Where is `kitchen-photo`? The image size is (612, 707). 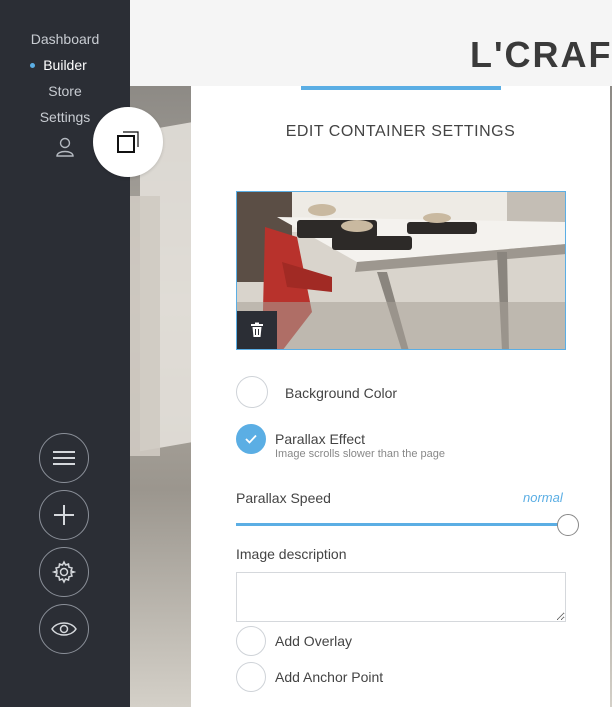
kitchen-photo is located at coordinates (401, 270).